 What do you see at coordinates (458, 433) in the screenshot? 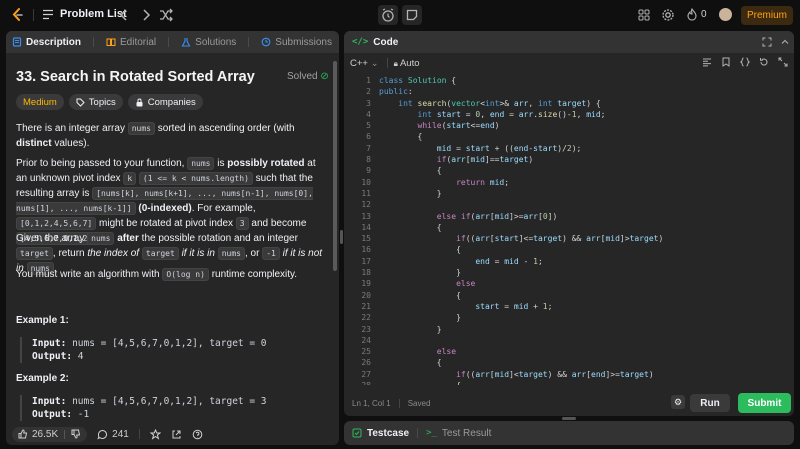
I see `tab-test-result: >_ Test Result` at bounding box center [458, 433].